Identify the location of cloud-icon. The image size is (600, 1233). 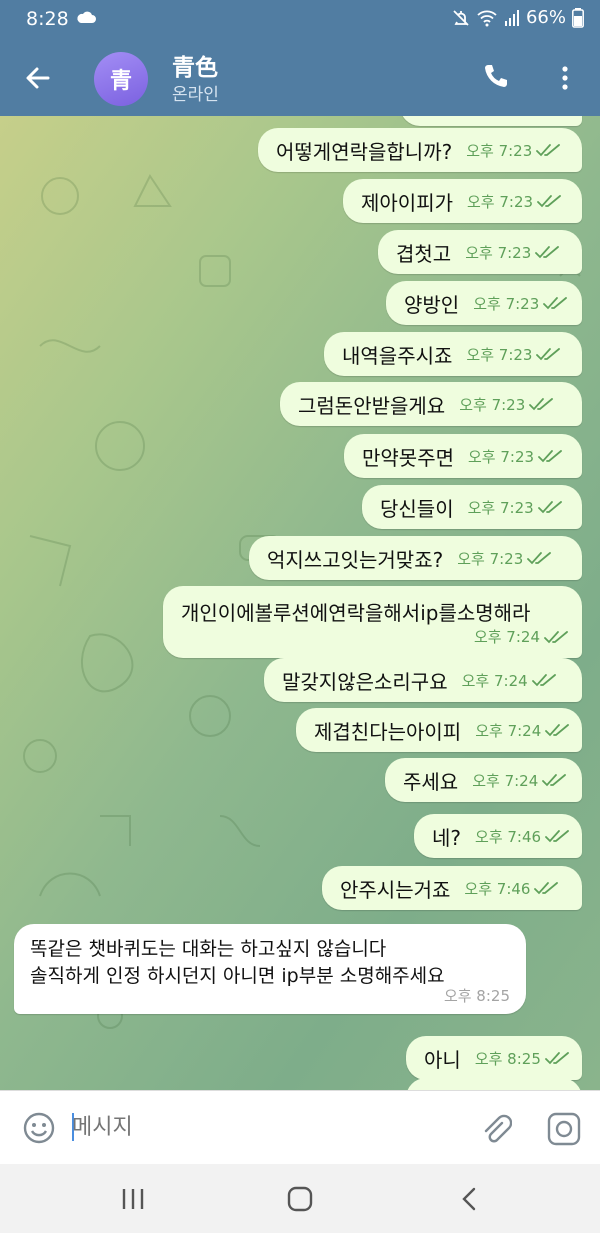
(86, 17).